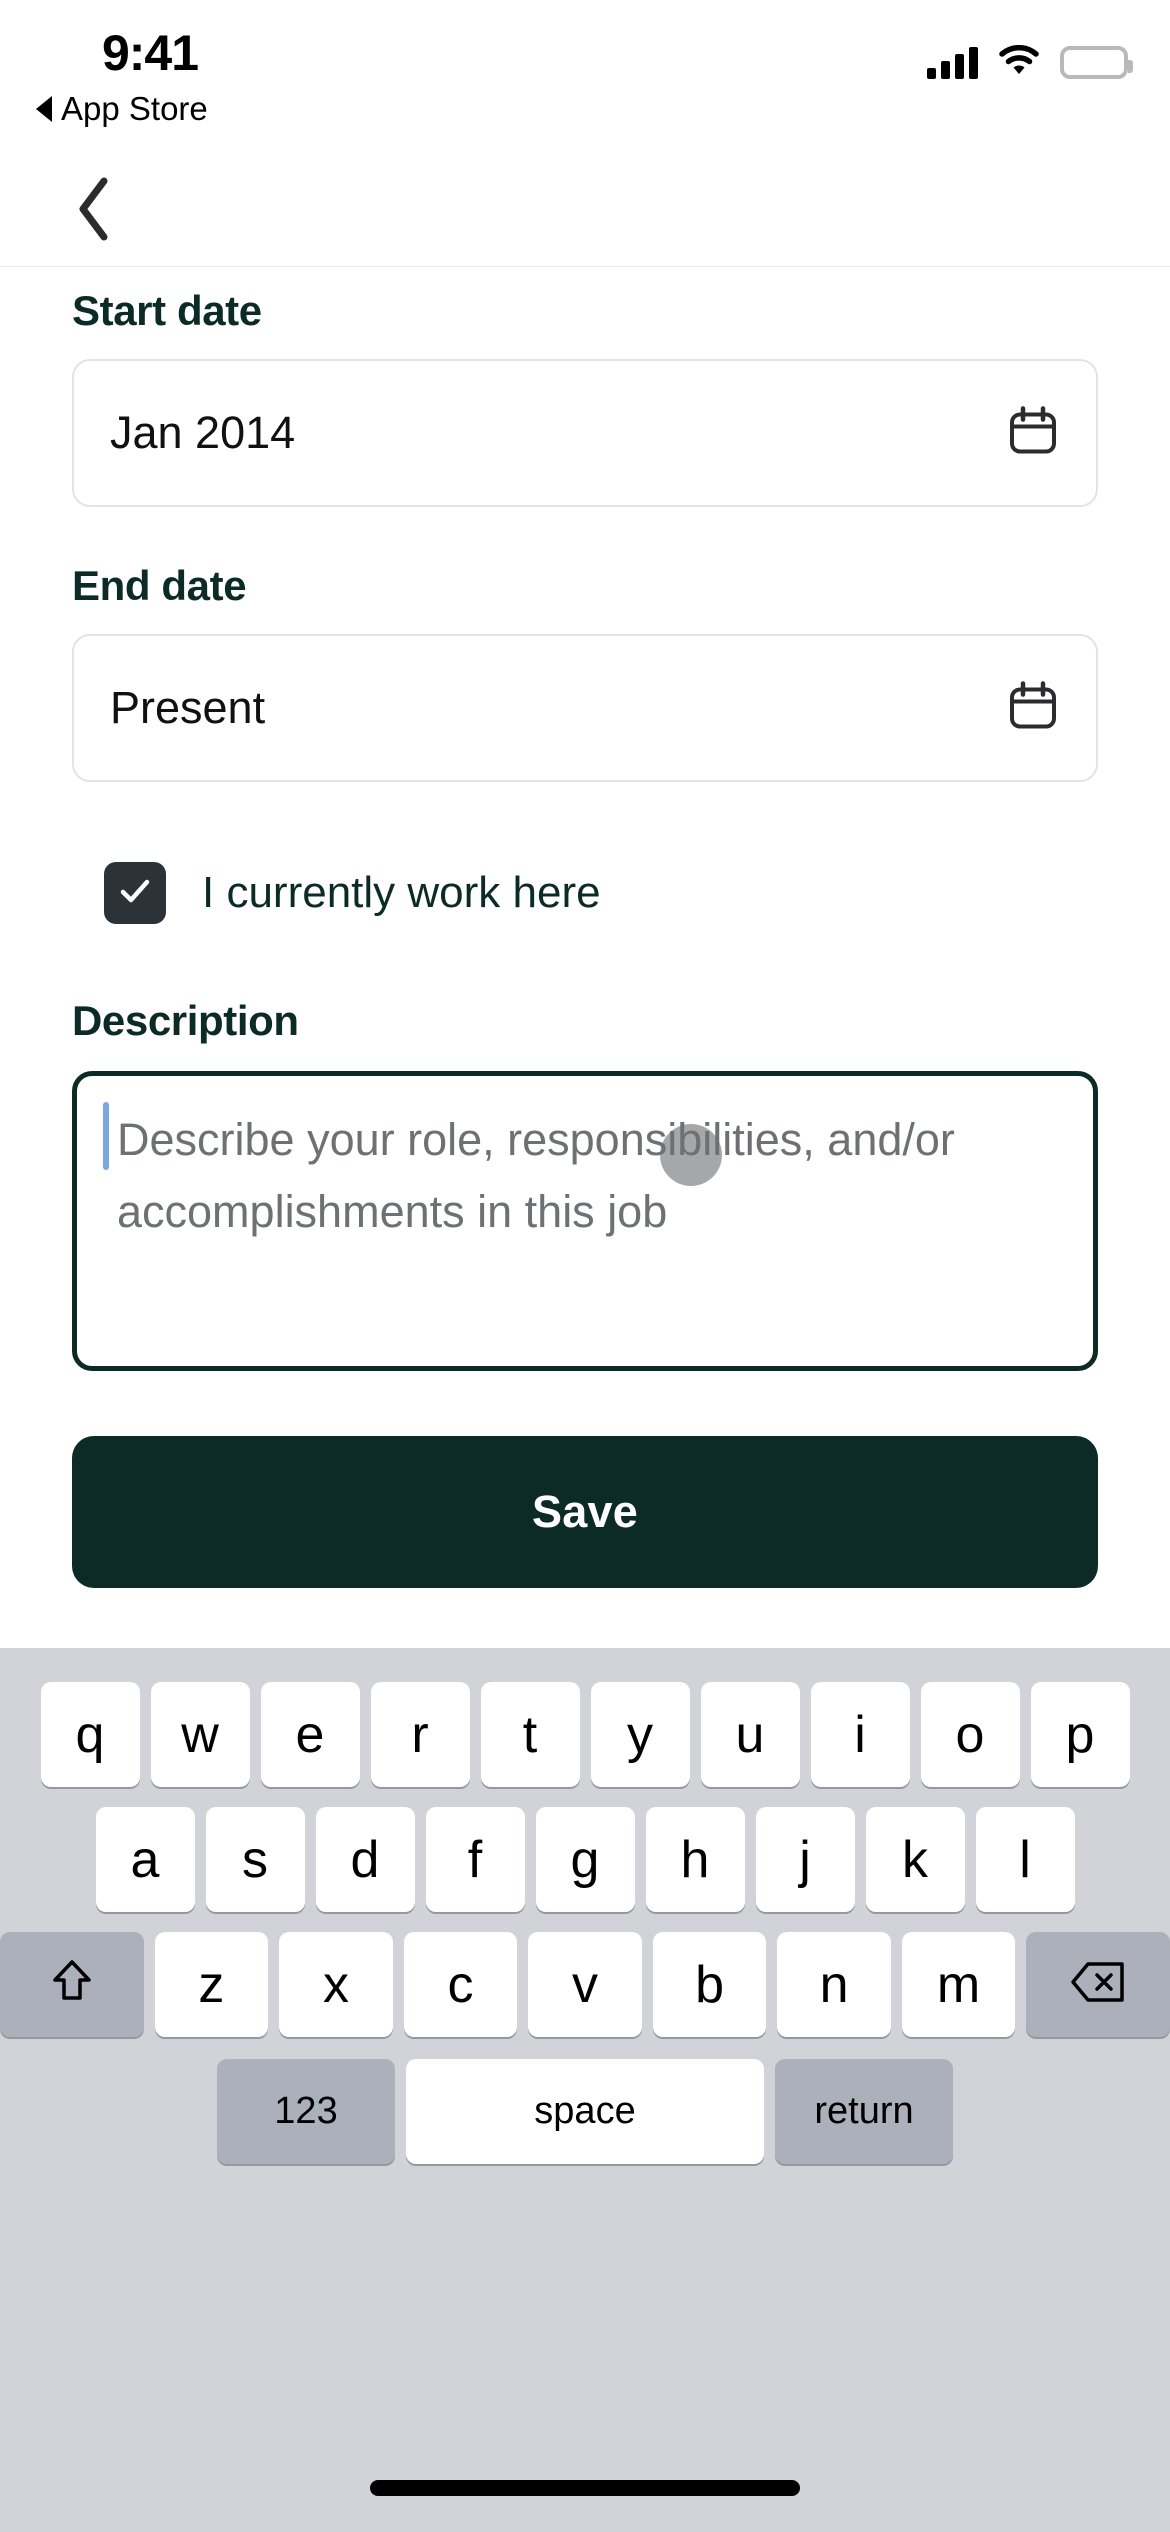  What do you see at coordinates (530, 1734) in the screenshot?
I see `key-t: t` at bounding box center [530, 1734].